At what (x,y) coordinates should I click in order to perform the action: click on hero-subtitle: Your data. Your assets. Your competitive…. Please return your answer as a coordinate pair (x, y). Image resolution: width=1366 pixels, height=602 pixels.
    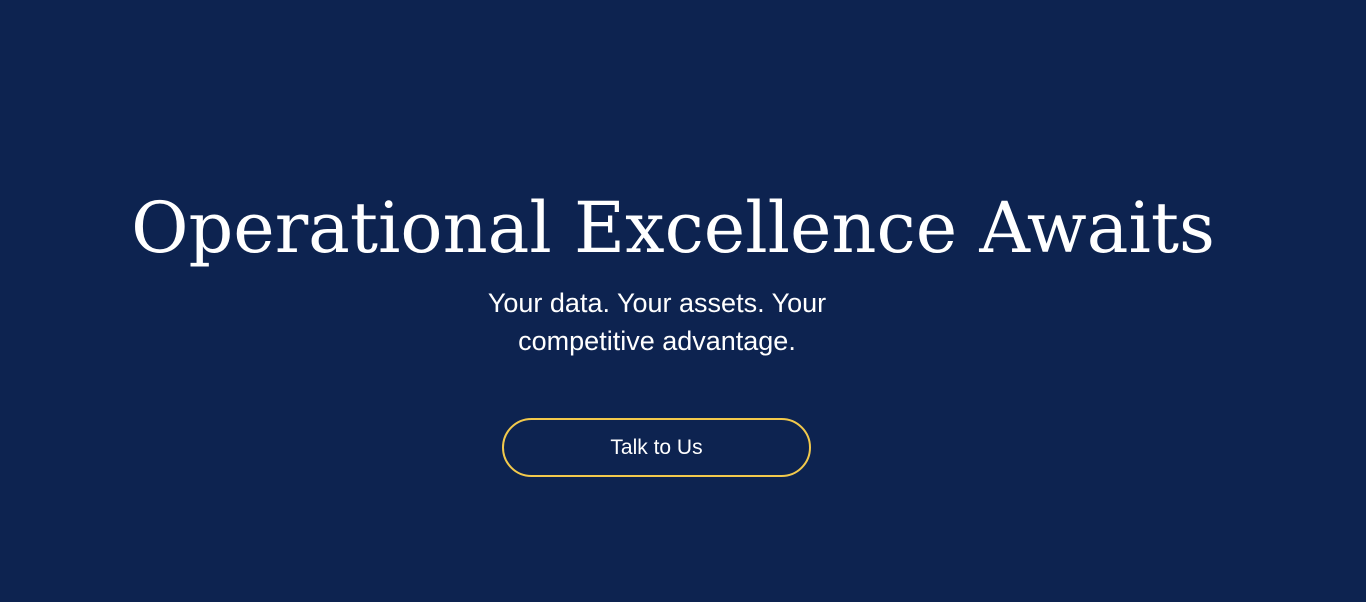
    Looking at the image, I should click on (657, 322).